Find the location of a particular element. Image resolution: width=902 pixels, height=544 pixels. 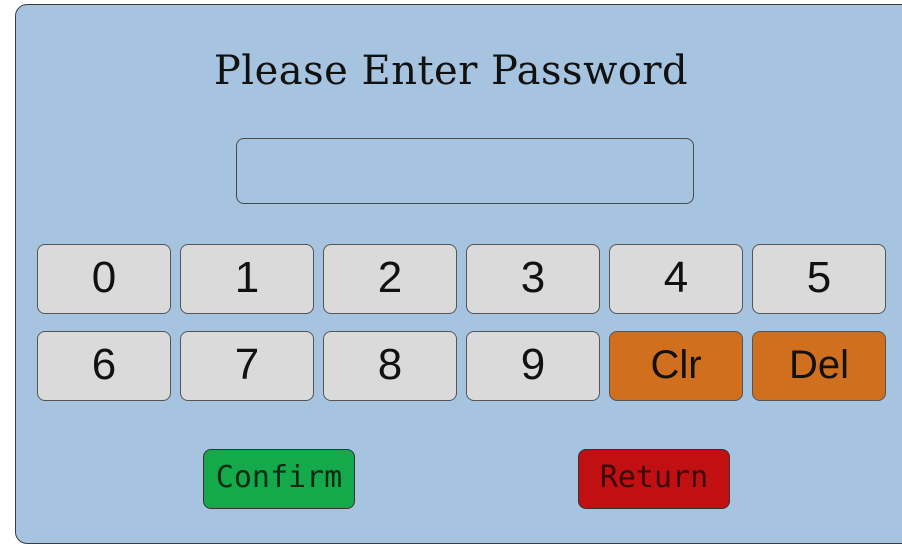

return-button: Return is located at coordinates (654, 479).